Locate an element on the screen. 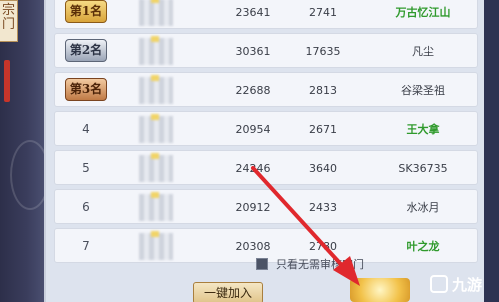 The height and width of the screenshot is (302, 499). table-row: 第2名 30361 17635 凡尘 is located at coordinates (266, 50).